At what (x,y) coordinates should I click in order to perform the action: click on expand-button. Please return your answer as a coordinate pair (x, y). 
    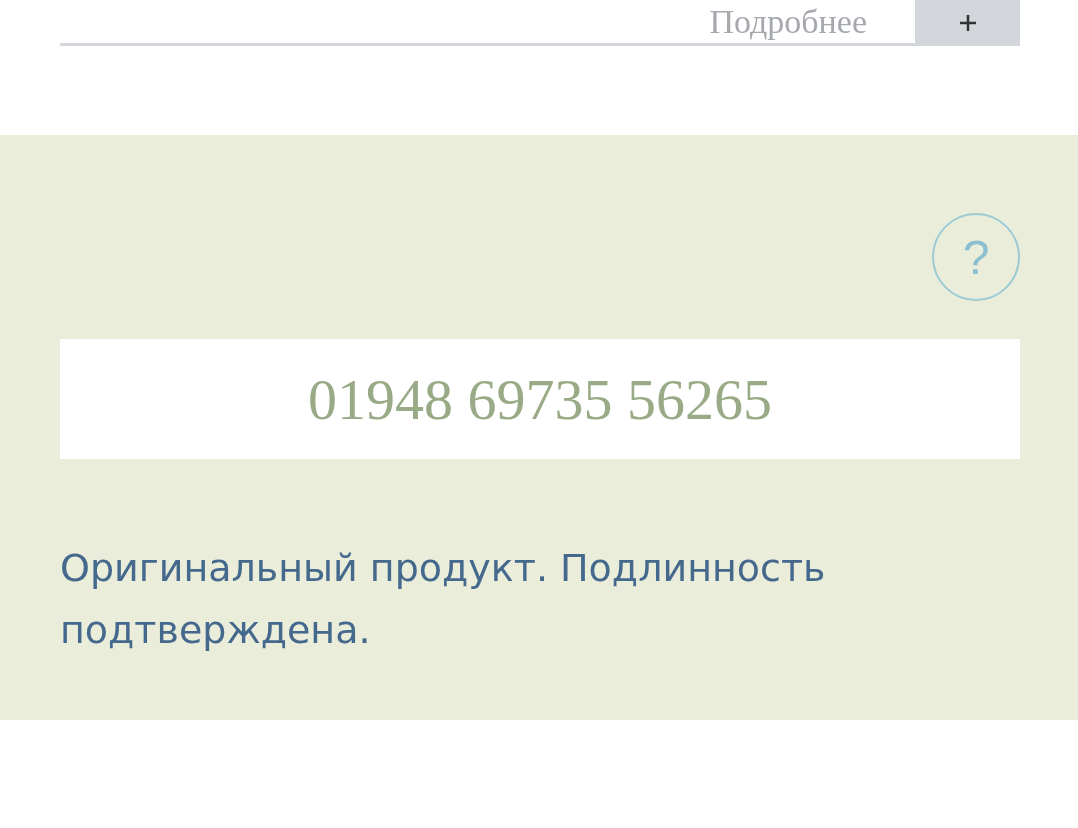
    Looking at the image, I should click on (967, 23).